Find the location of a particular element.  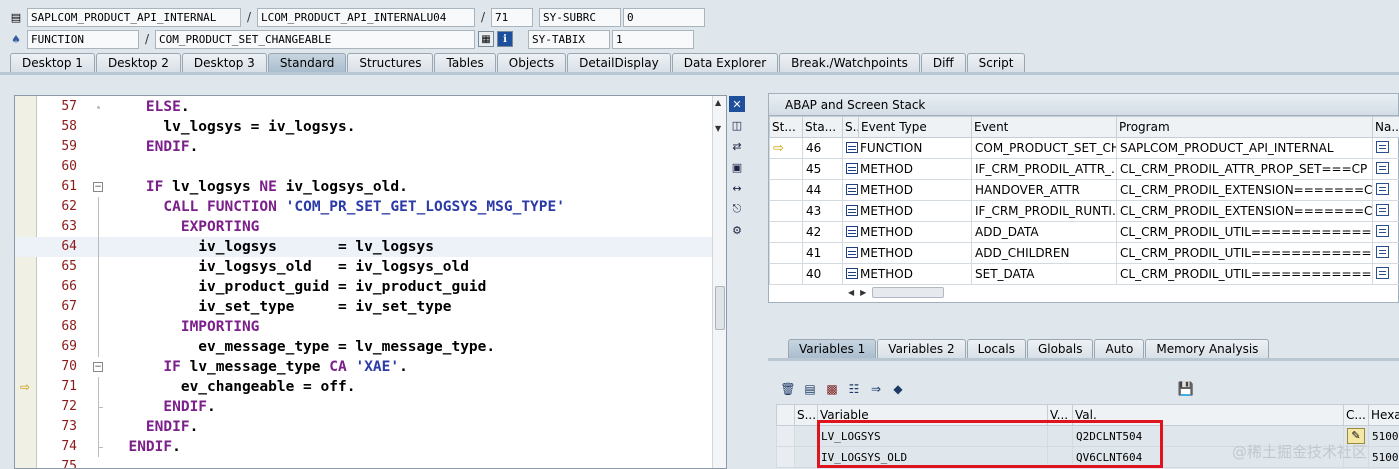

event-field: COM_PRODUCT_SET_CHANGEABLE is located at coordinates (315, 39).